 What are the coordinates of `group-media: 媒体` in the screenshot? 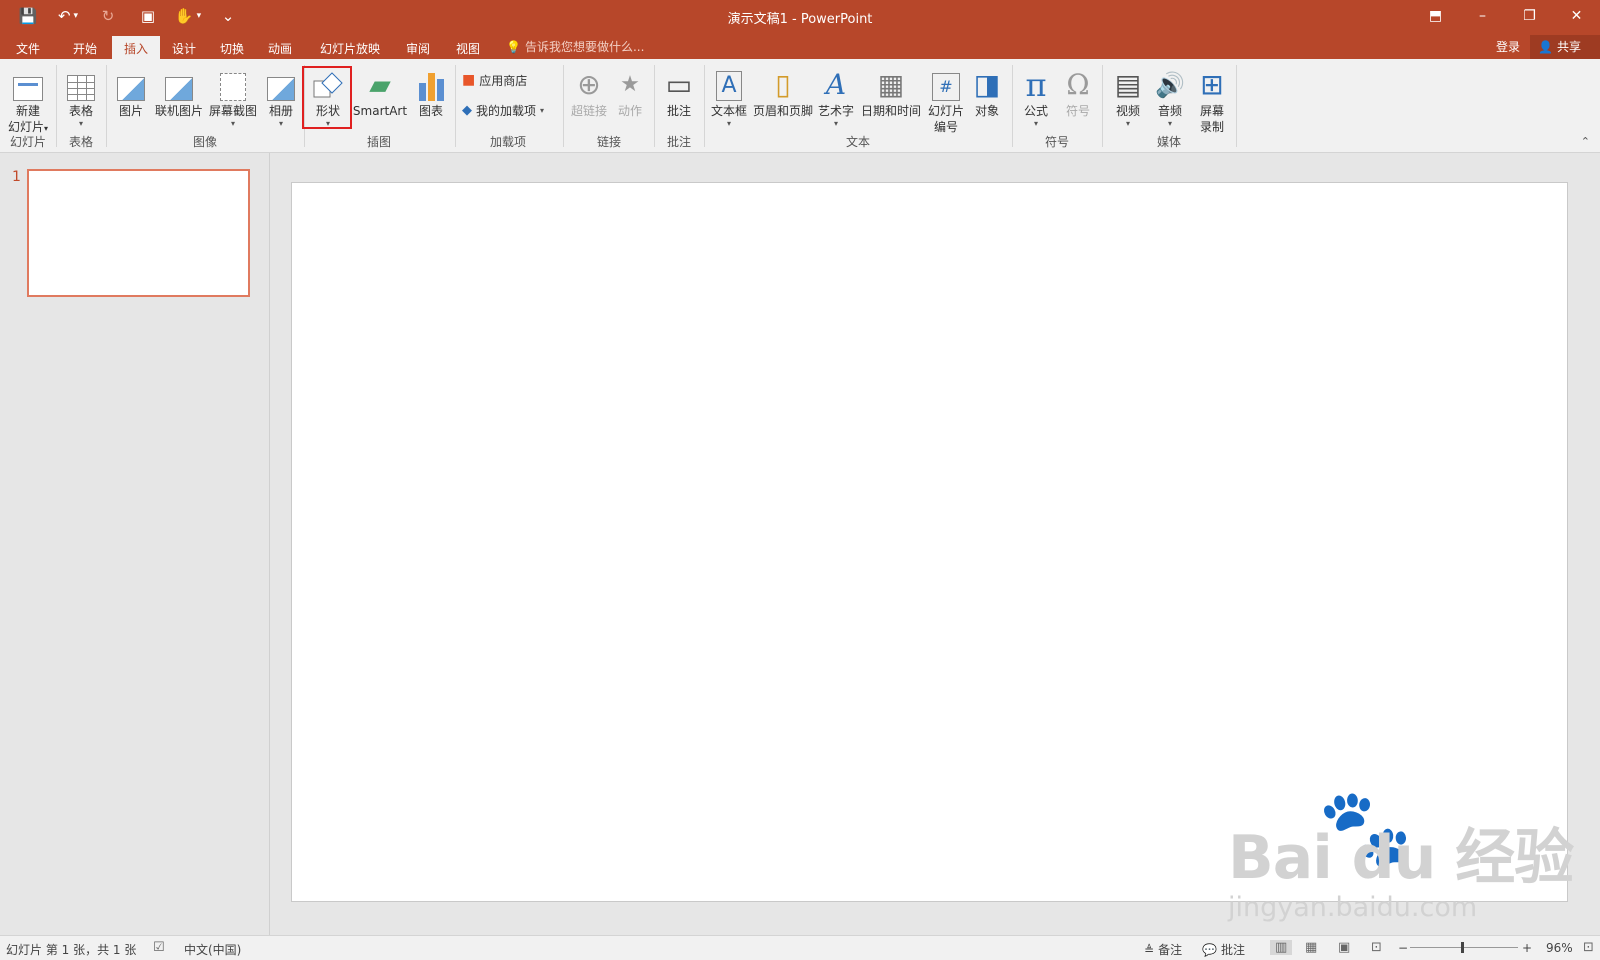 It's located at (1169, 142).